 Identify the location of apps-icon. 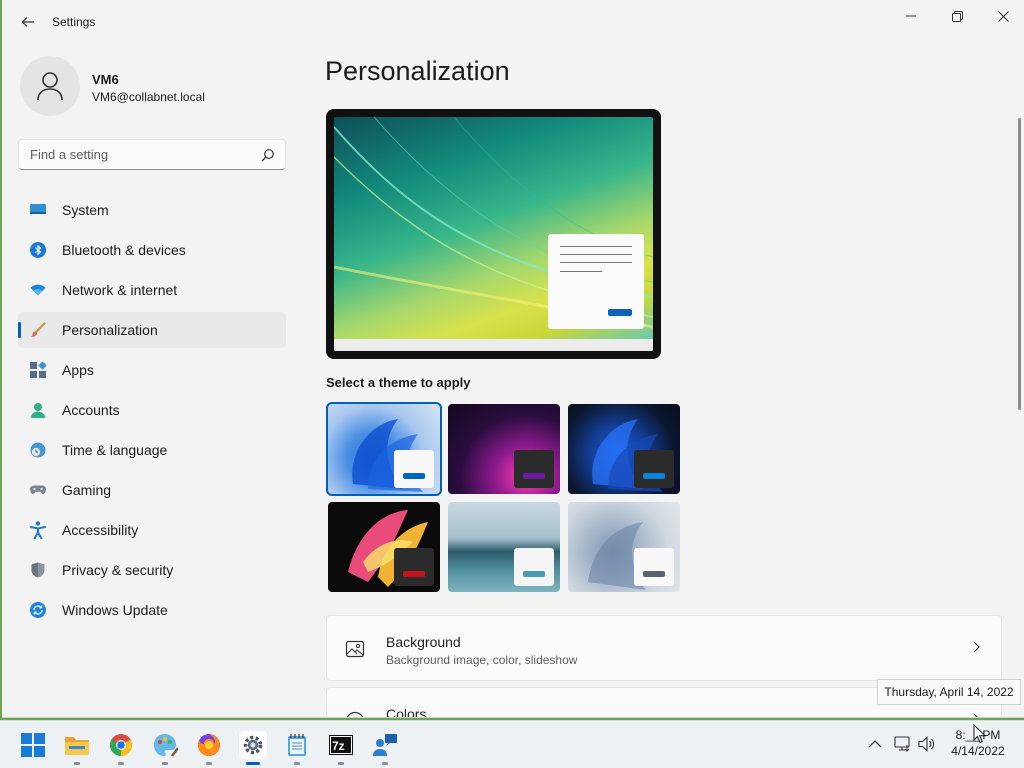
(38, 370).